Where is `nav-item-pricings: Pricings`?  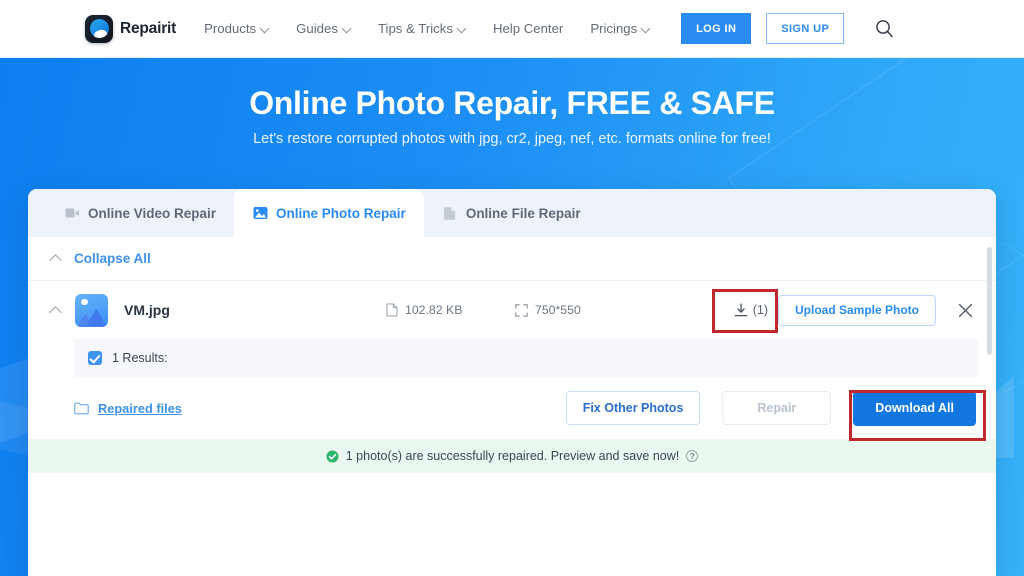 nav-item-pricings: Pricings is located at coordinates (620, 28).